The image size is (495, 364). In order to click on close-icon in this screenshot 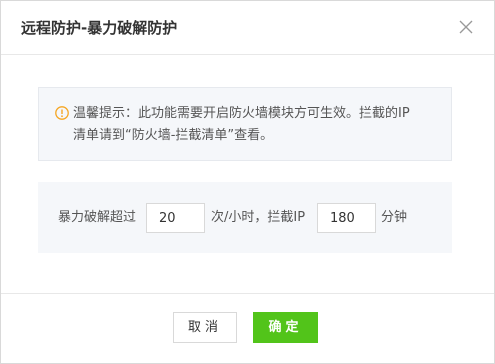, I will do `click(466, 27)`.